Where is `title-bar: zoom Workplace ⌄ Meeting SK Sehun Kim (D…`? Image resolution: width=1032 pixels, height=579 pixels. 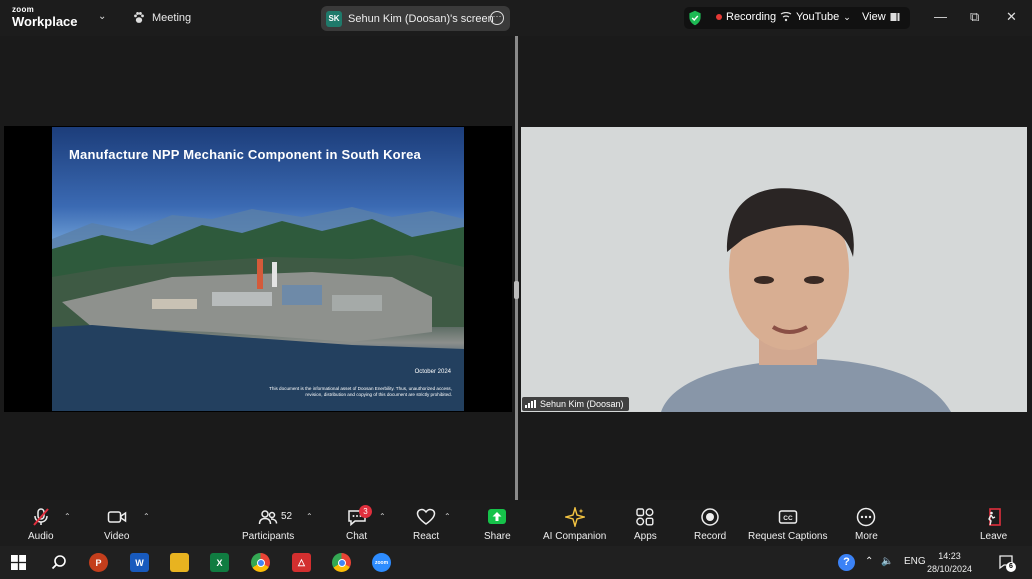
title-bar: zoom Workplace ⌄ Meeting SK Sehun Kim (D… is located at coordinates (516, 18).